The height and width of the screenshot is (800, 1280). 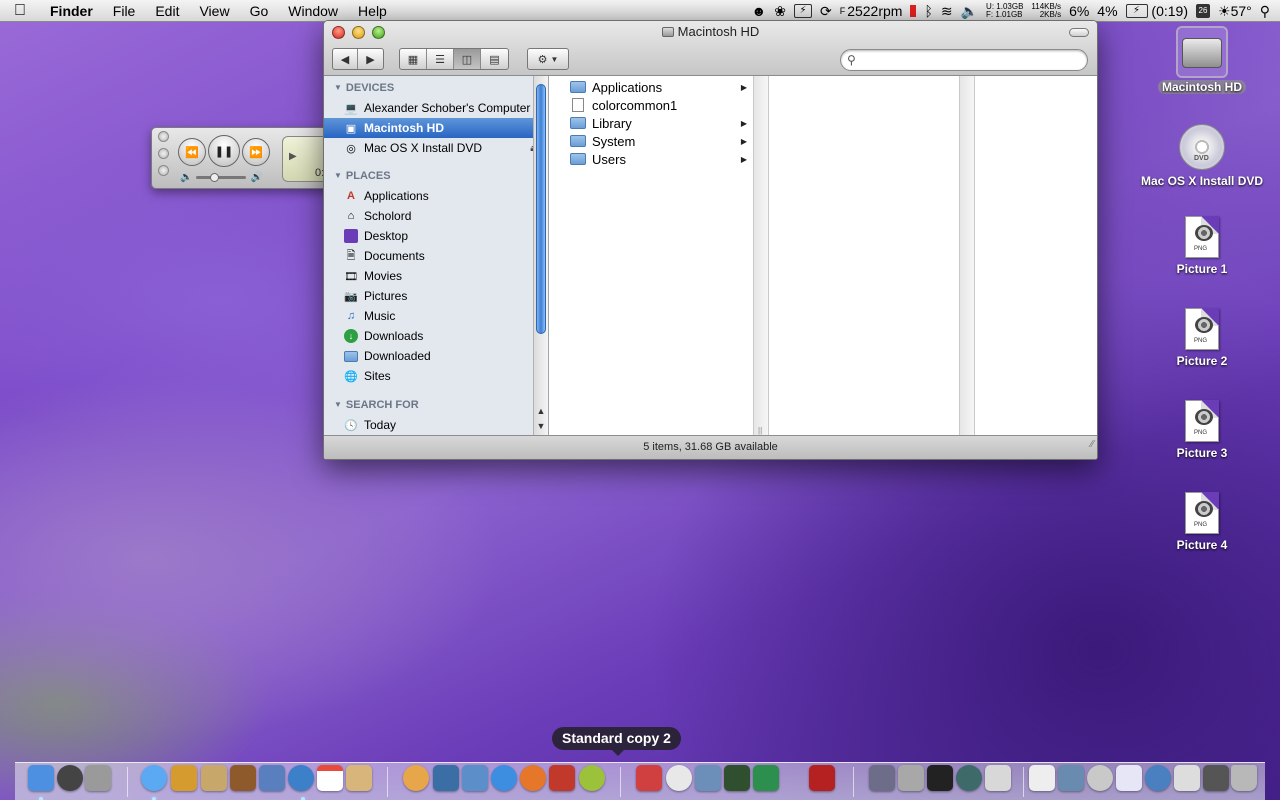 What do you see at coordinates (41, 778) in the screenshot?
I see `dock-finder-icon` at bounding box center [41, 778].